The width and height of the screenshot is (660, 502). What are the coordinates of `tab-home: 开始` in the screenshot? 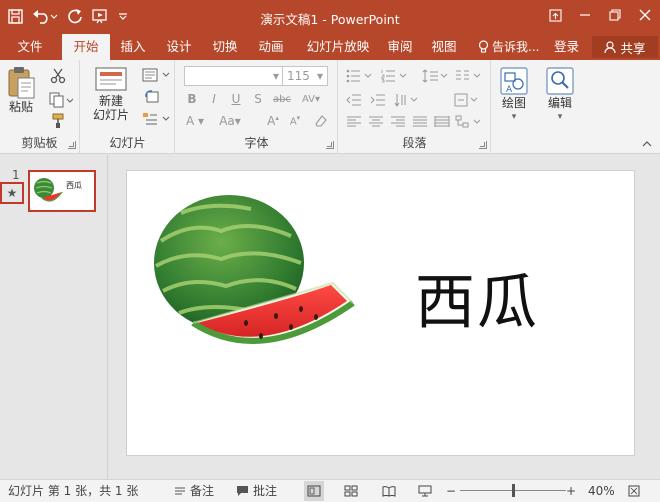 It's located at (86, 47).